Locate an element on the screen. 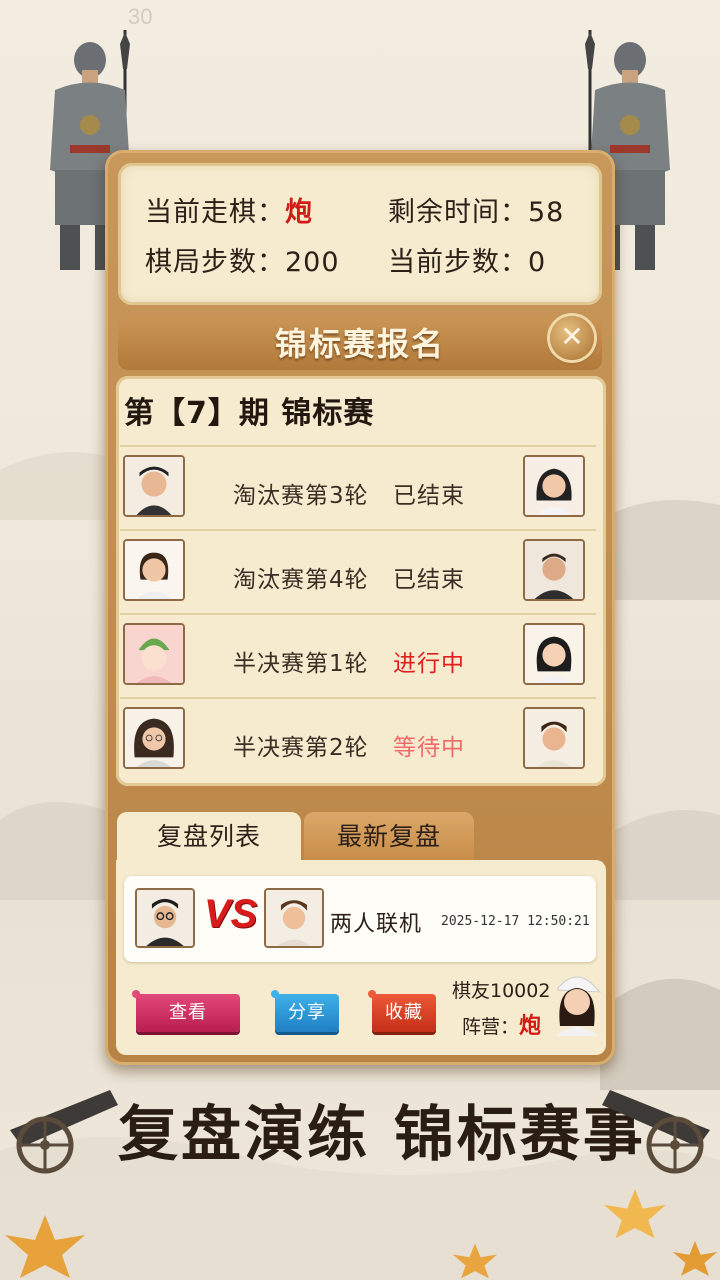 Image resolution: width=720 pixels, height=1280 pixels. replay-datetime: 2025-12-17 12:50:21 is located at coordinates (515, 921).